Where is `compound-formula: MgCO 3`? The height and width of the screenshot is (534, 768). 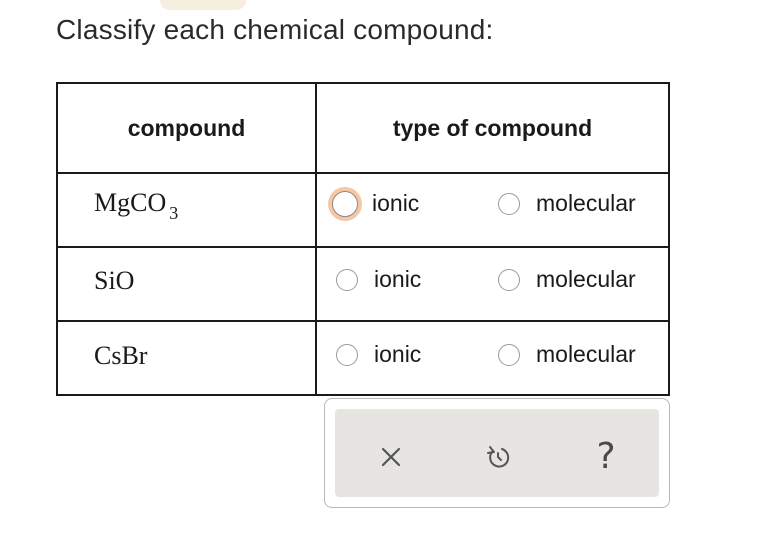
compound-formula: MgCO 3 is located at coordinates (136, 205).